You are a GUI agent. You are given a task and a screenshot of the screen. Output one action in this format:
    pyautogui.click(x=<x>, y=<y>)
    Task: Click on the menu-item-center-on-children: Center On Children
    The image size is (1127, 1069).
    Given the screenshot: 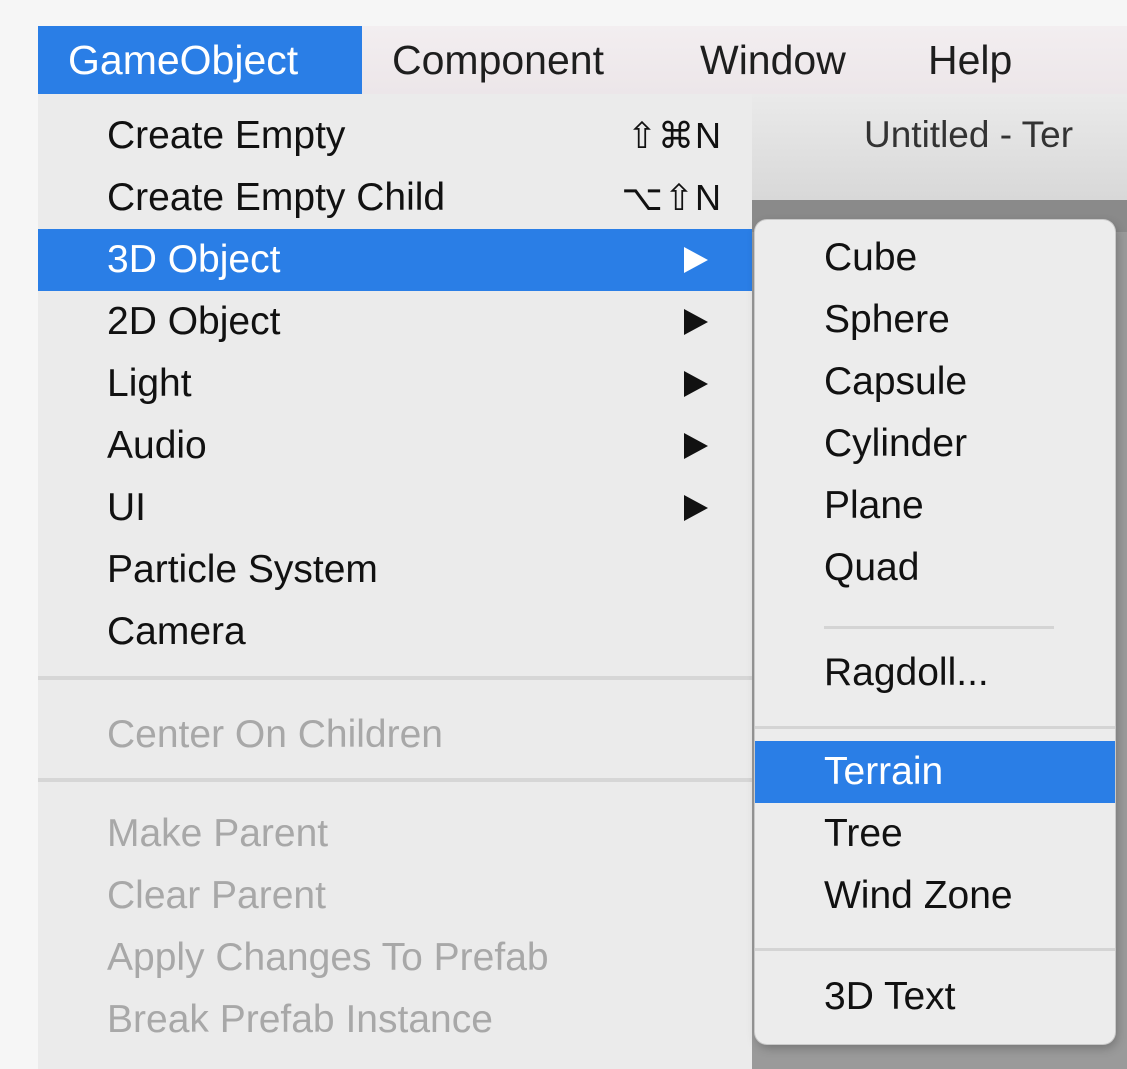 What is the action you would take?
    pyautogui.click(x=395, y=735)
    